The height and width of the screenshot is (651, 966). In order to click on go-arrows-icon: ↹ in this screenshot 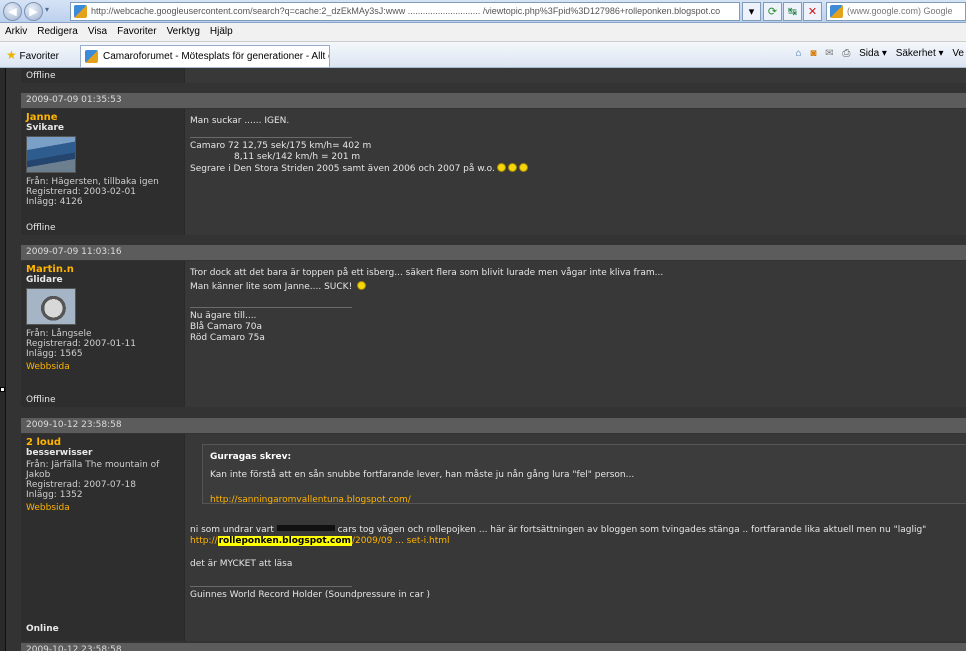, I will do `click(792, 11)`.